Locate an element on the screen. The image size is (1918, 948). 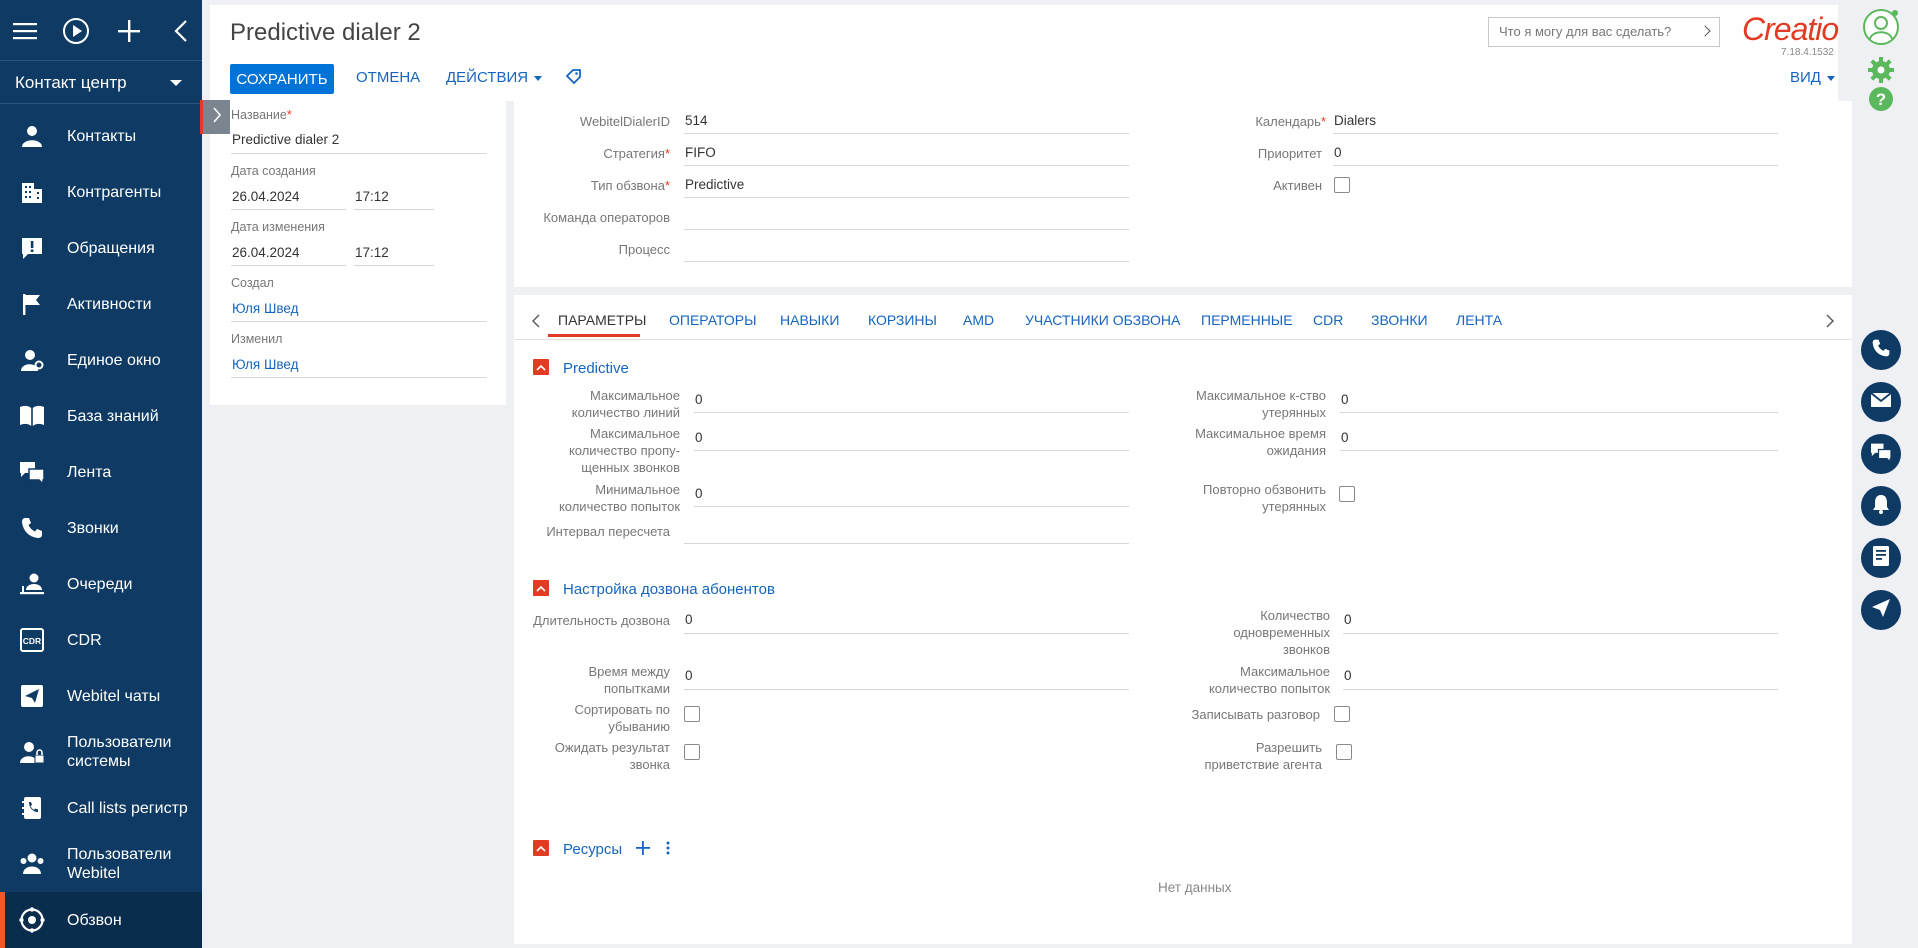
plus-icon is located at coordinates (129, 31).